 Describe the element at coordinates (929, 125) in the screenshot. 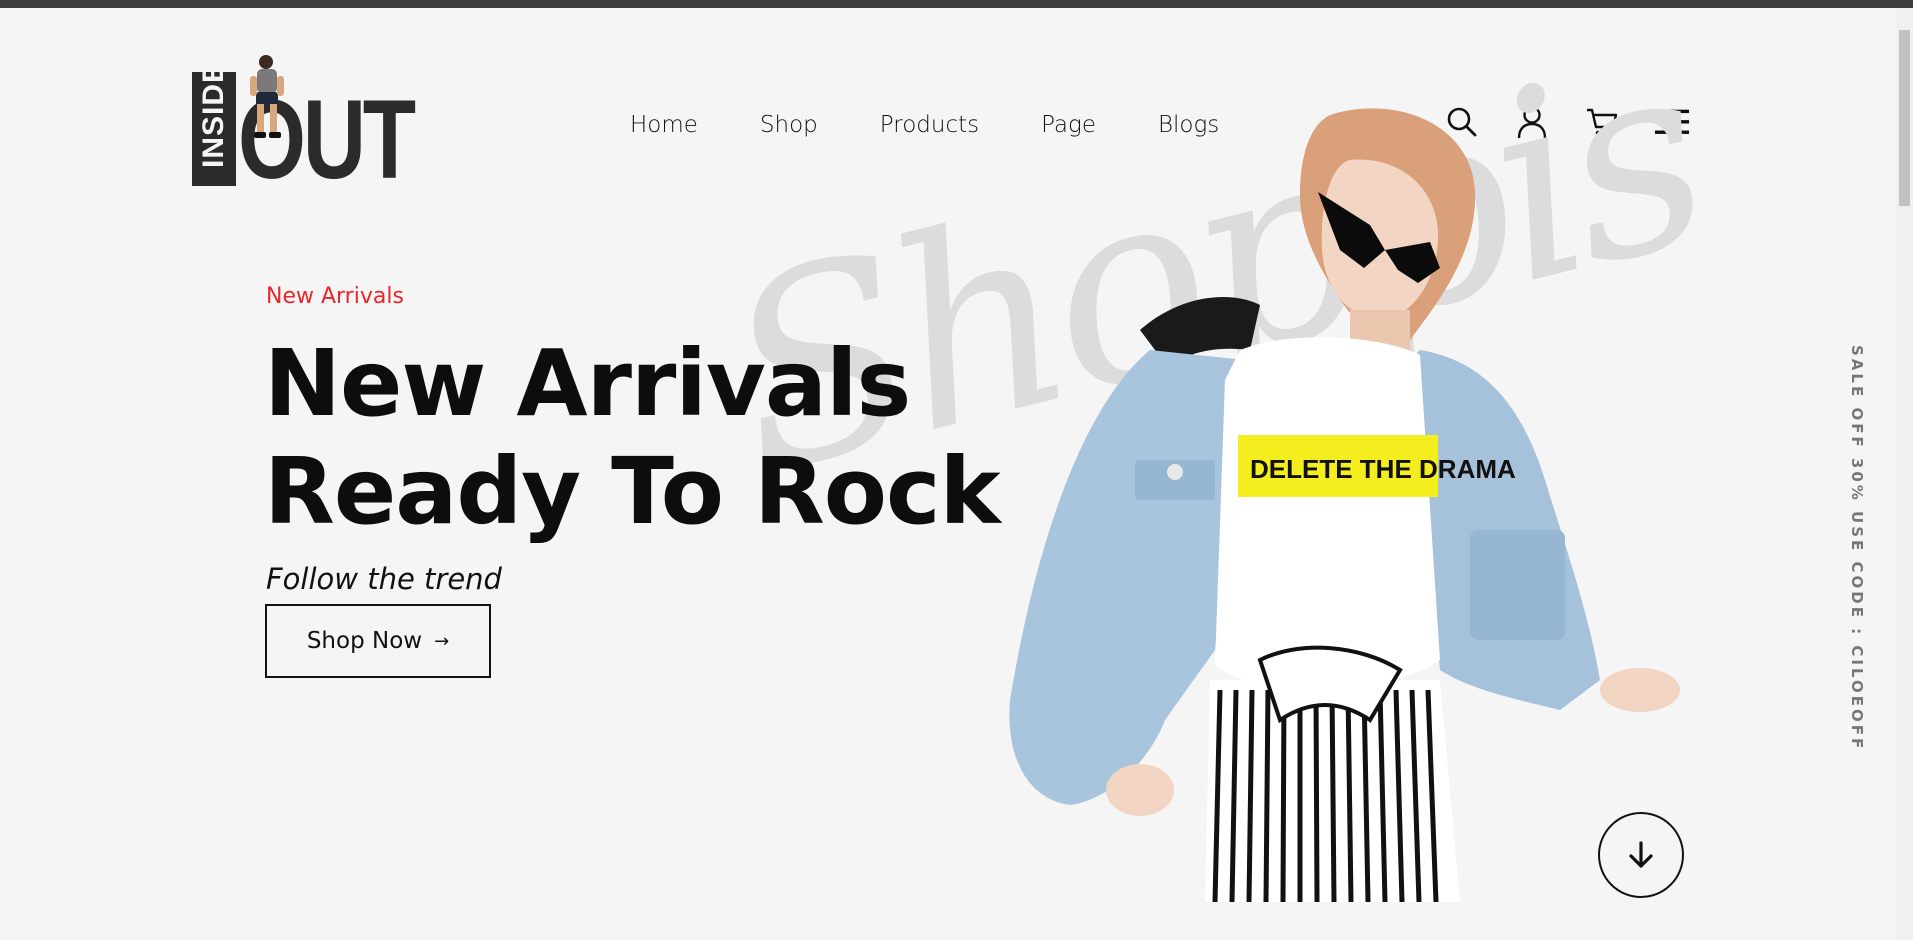

I see `nav-products: Products` at that location.